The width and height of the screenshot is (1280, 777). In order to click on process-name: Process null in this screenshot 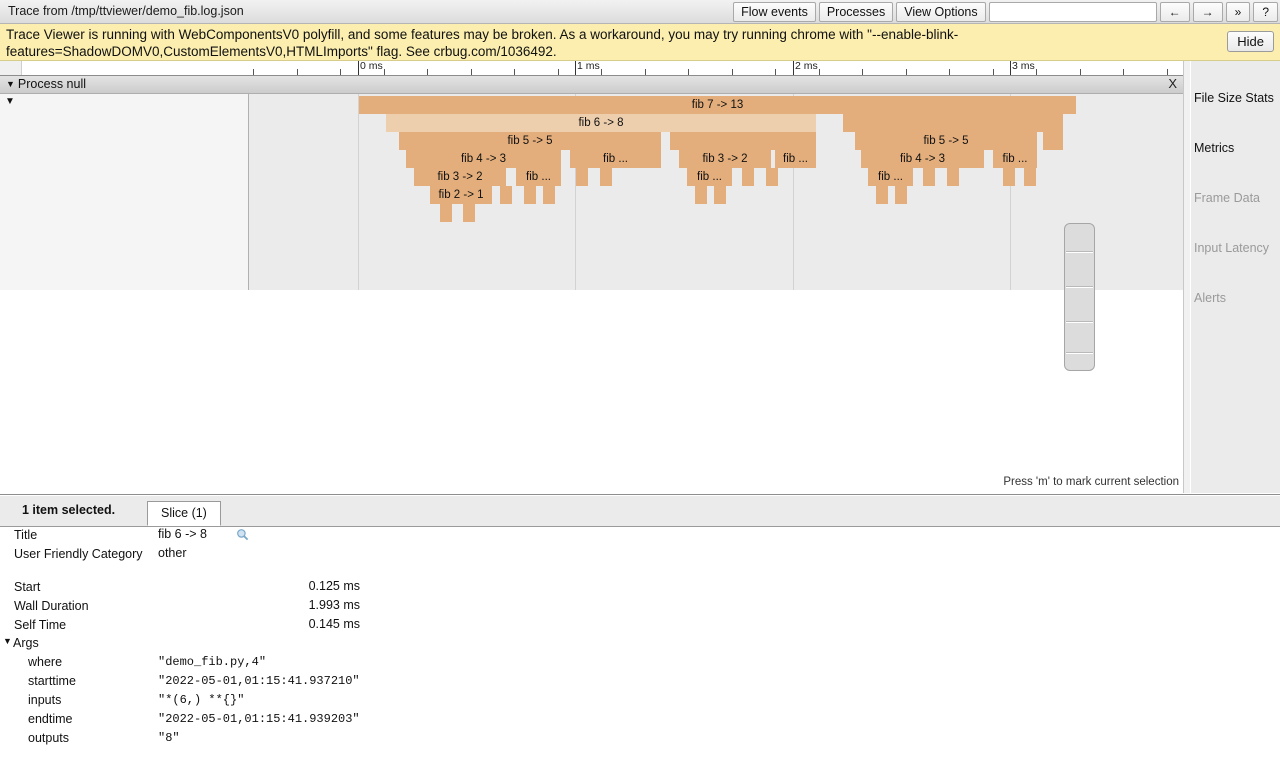, I will do `click(52, 84)`.